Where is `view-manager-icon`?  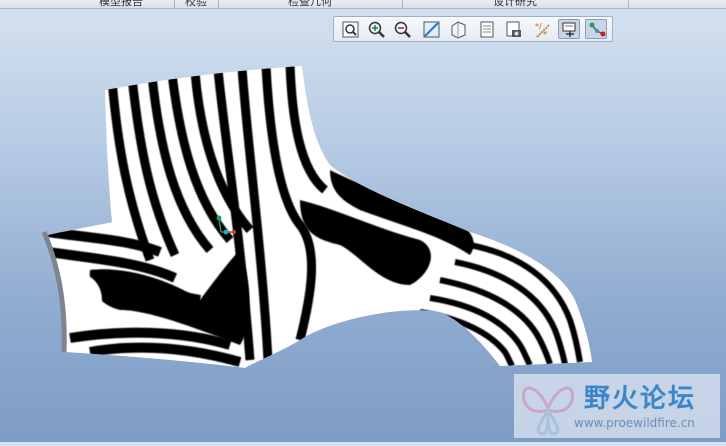
view-manager-icon is located at coordinates (513, 29).